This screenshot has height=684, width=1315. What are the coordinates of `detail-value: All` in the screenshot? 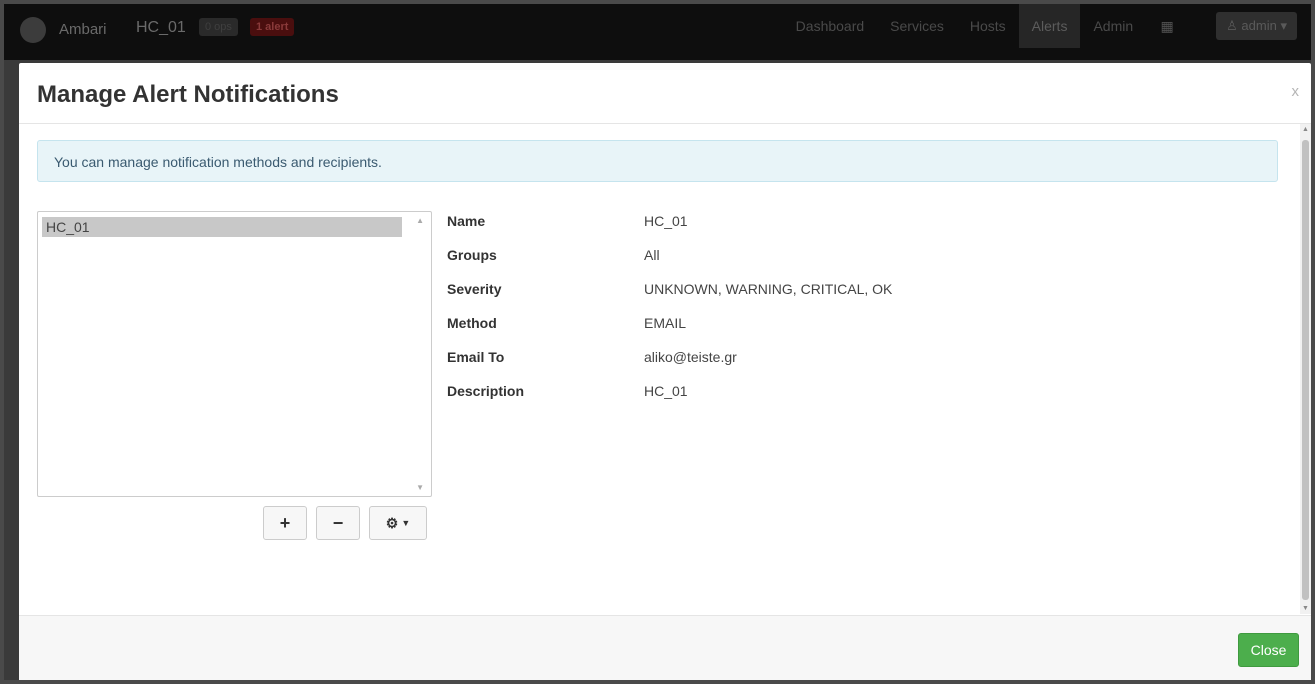 It's located at (652, 255).